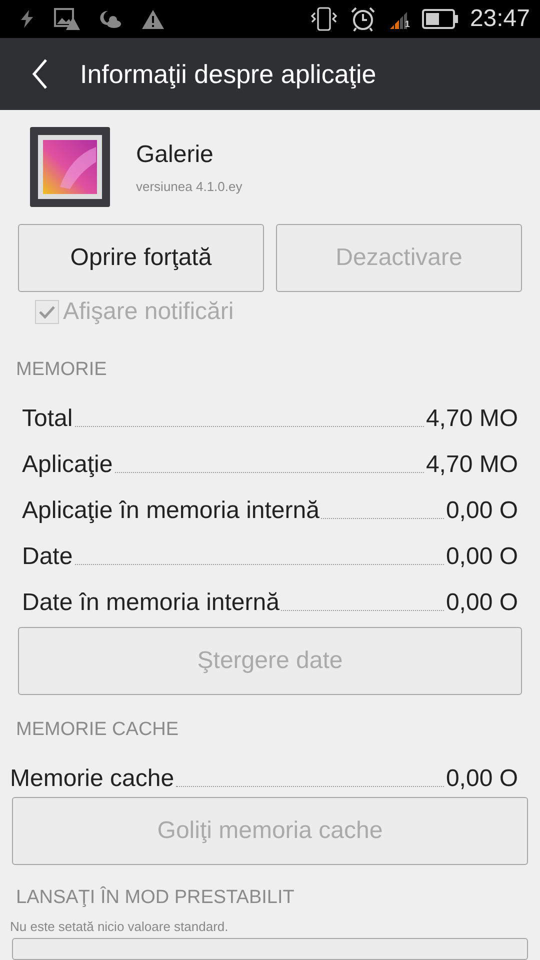  What do you see at coordinates (97, 729) in the screenshot?
I see `section-header: MEMORIE CACHE` at bounding box center [97, 729].